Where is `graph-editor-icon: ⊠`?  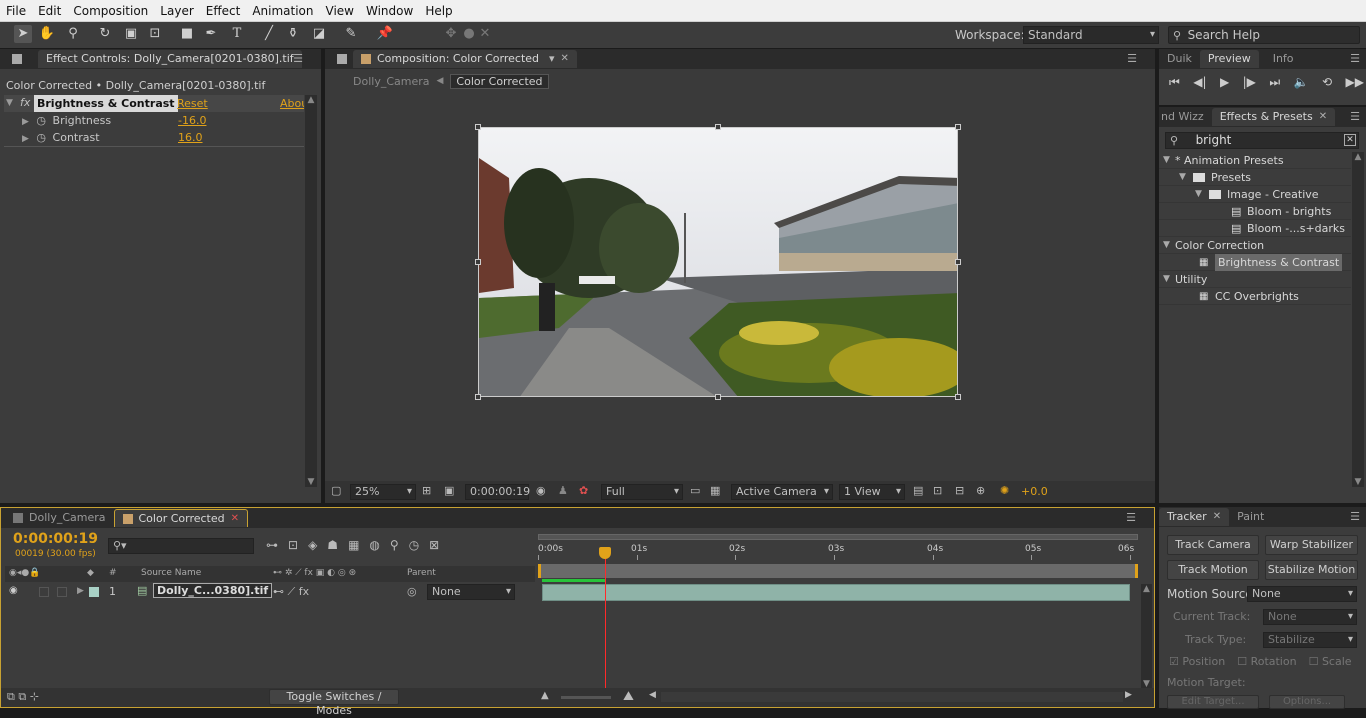 graph-editor-icon: ⊠ is located at coordinates (434, 545).